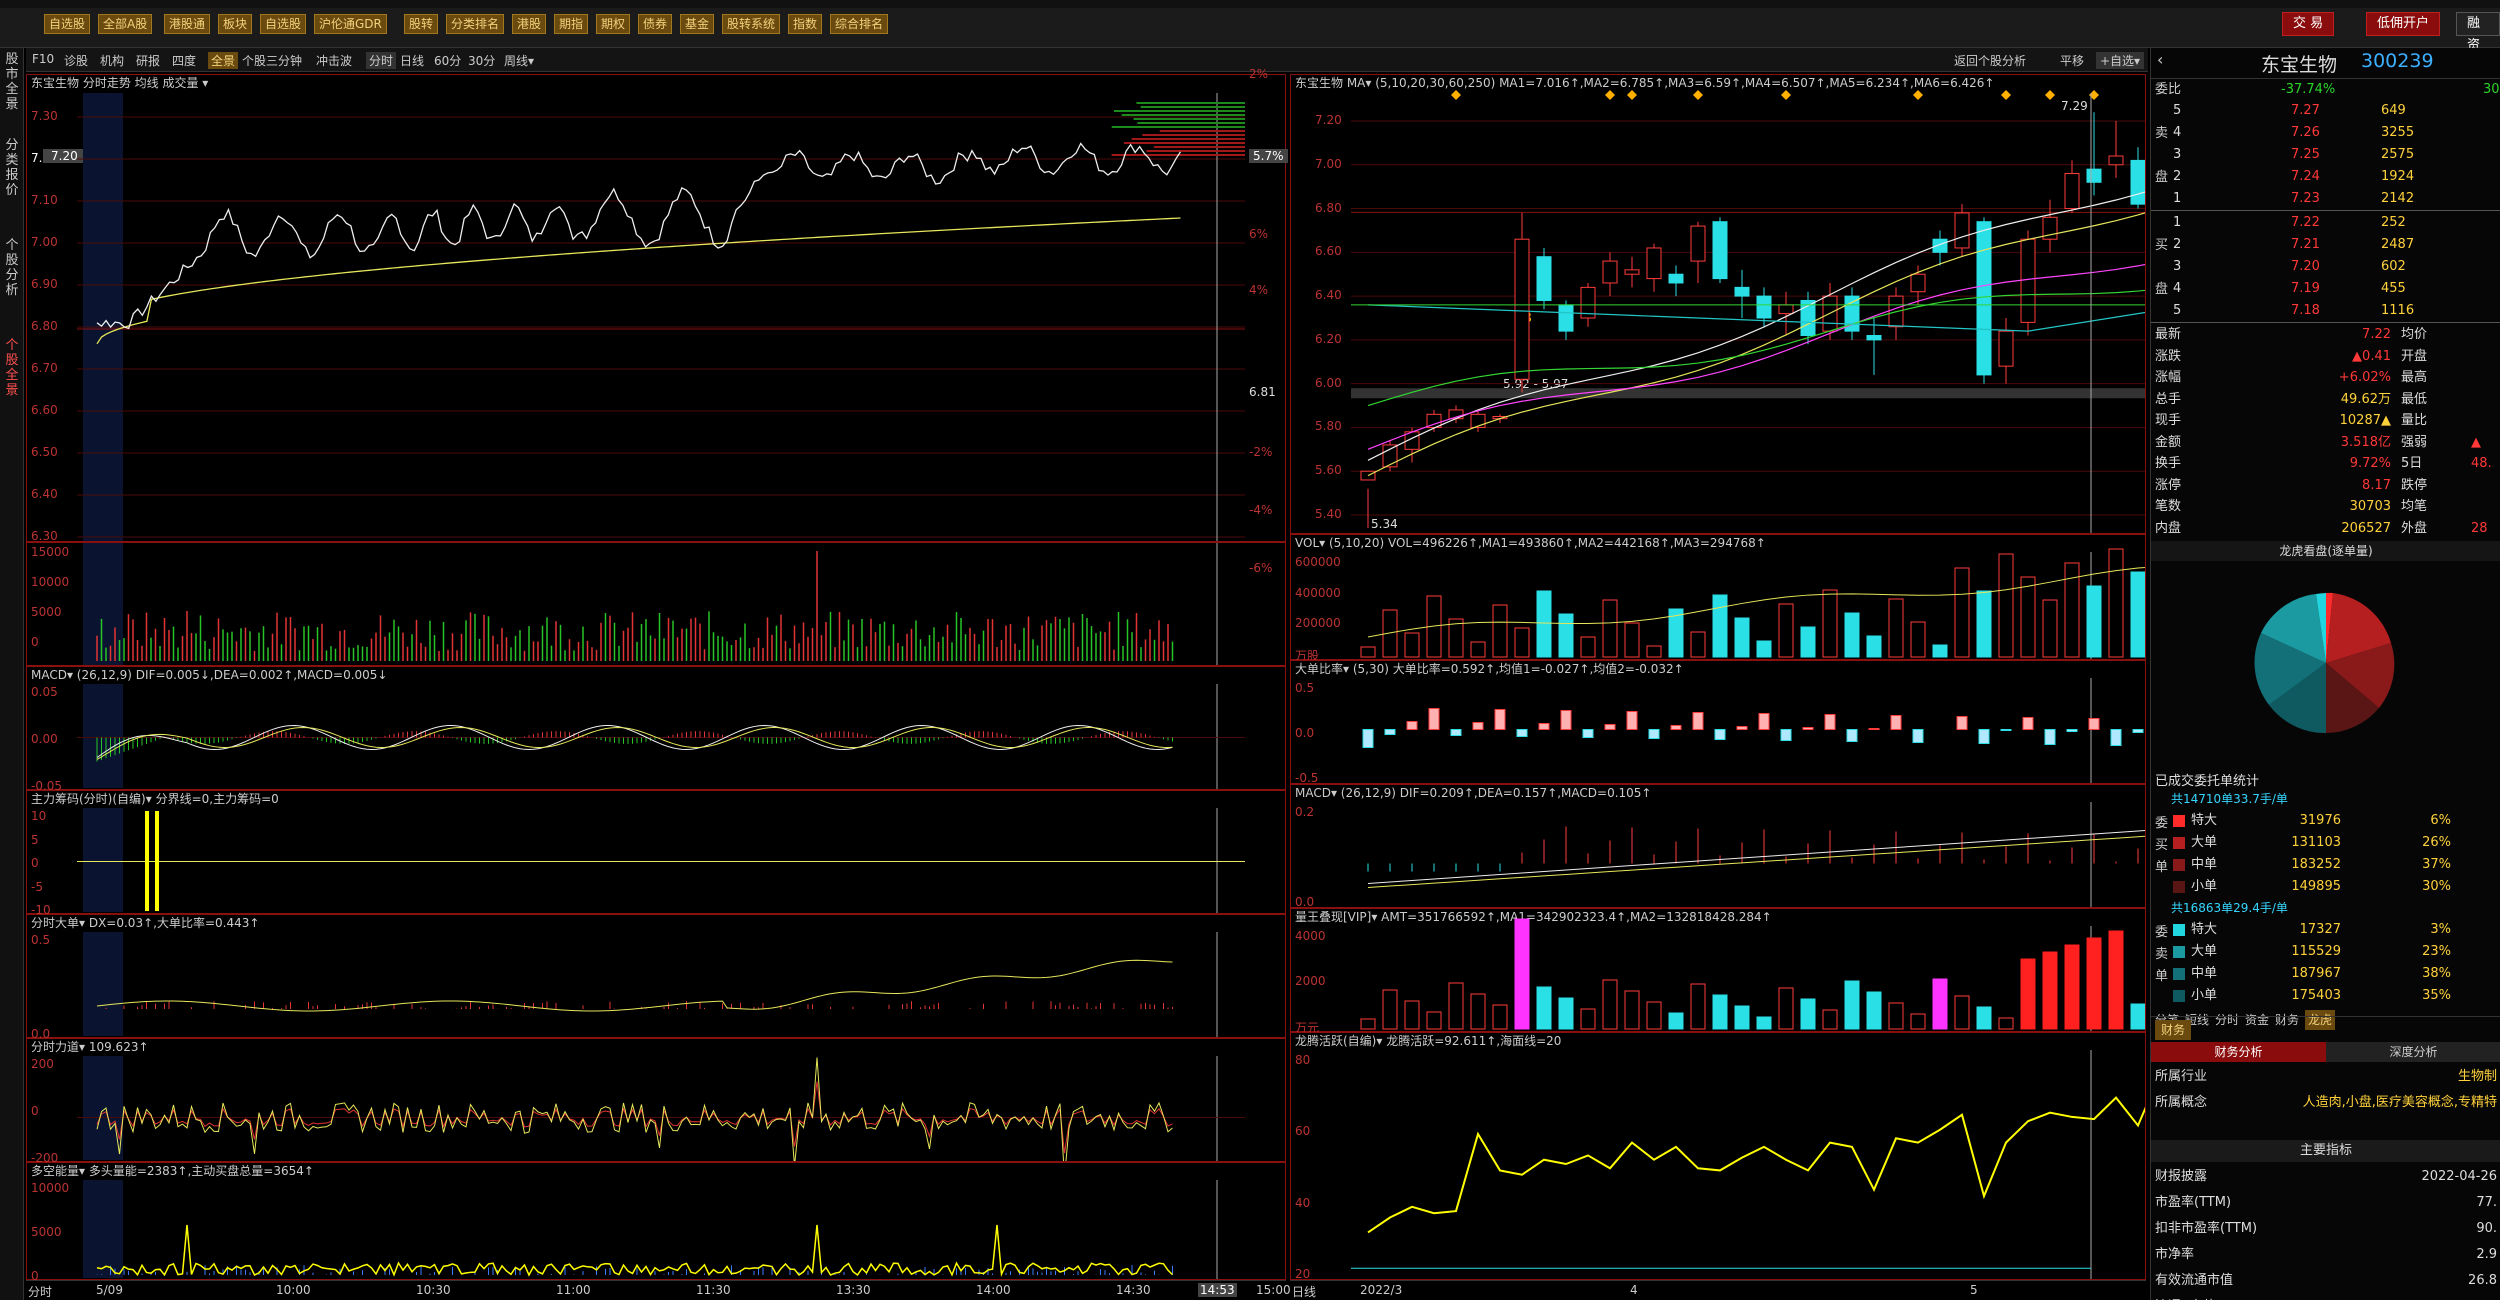 The width and height of the screenshot is (2500, 1300). What do you see at coordinates (859, 24) in the screenshot?
I see `toolbar-tab: 综合排名` at bounding box center [859, 24].